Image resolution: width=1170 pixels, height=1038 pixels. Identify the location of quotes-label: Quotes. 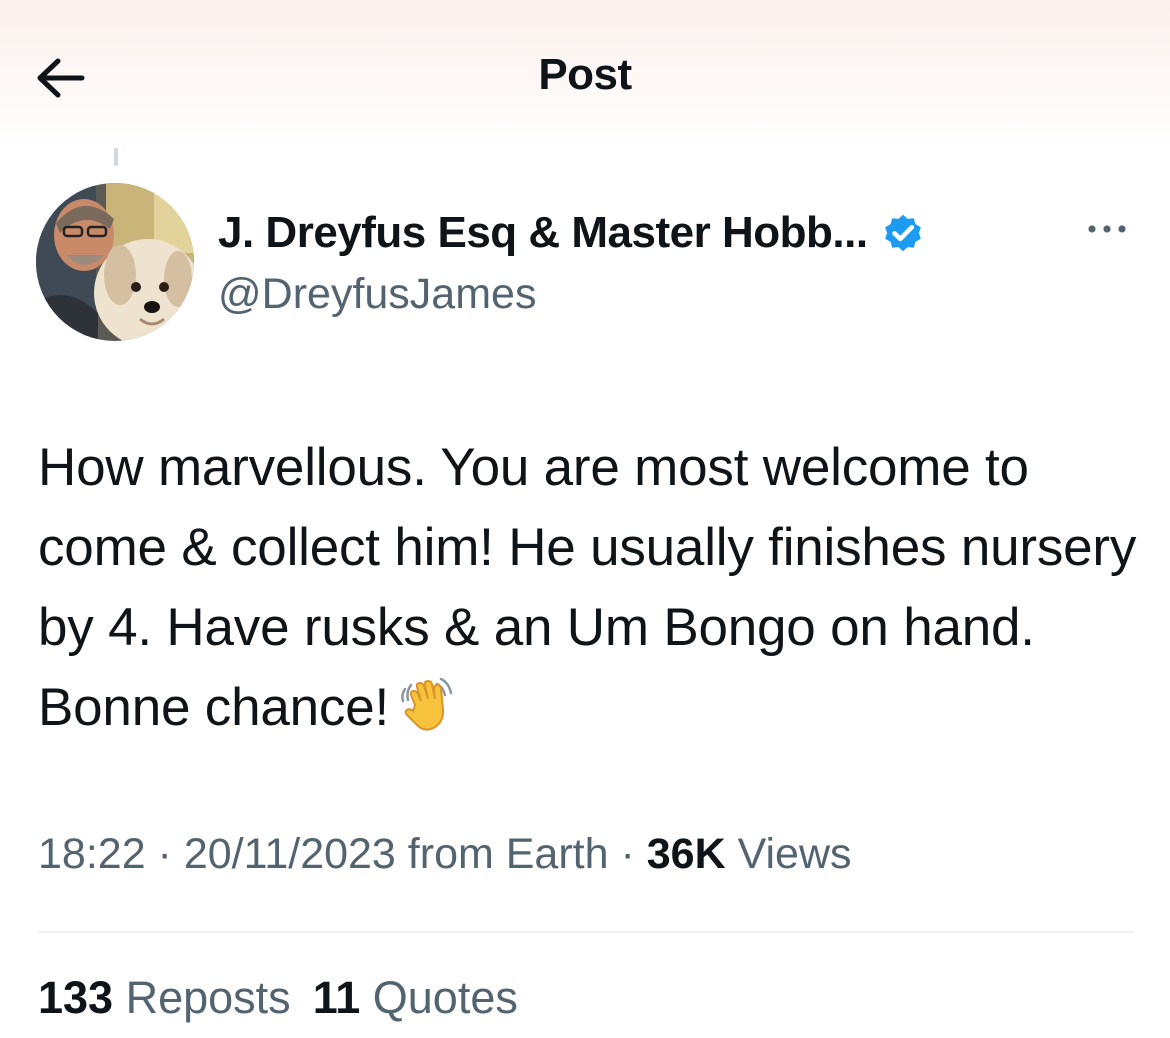
(439, 997).